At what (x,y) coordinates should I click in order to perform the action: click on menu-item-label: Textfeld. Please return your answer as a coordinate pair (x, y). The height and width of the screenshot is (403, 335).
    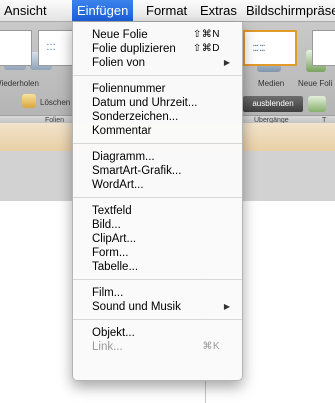
    Looking at the image, I should click on (112, 211).